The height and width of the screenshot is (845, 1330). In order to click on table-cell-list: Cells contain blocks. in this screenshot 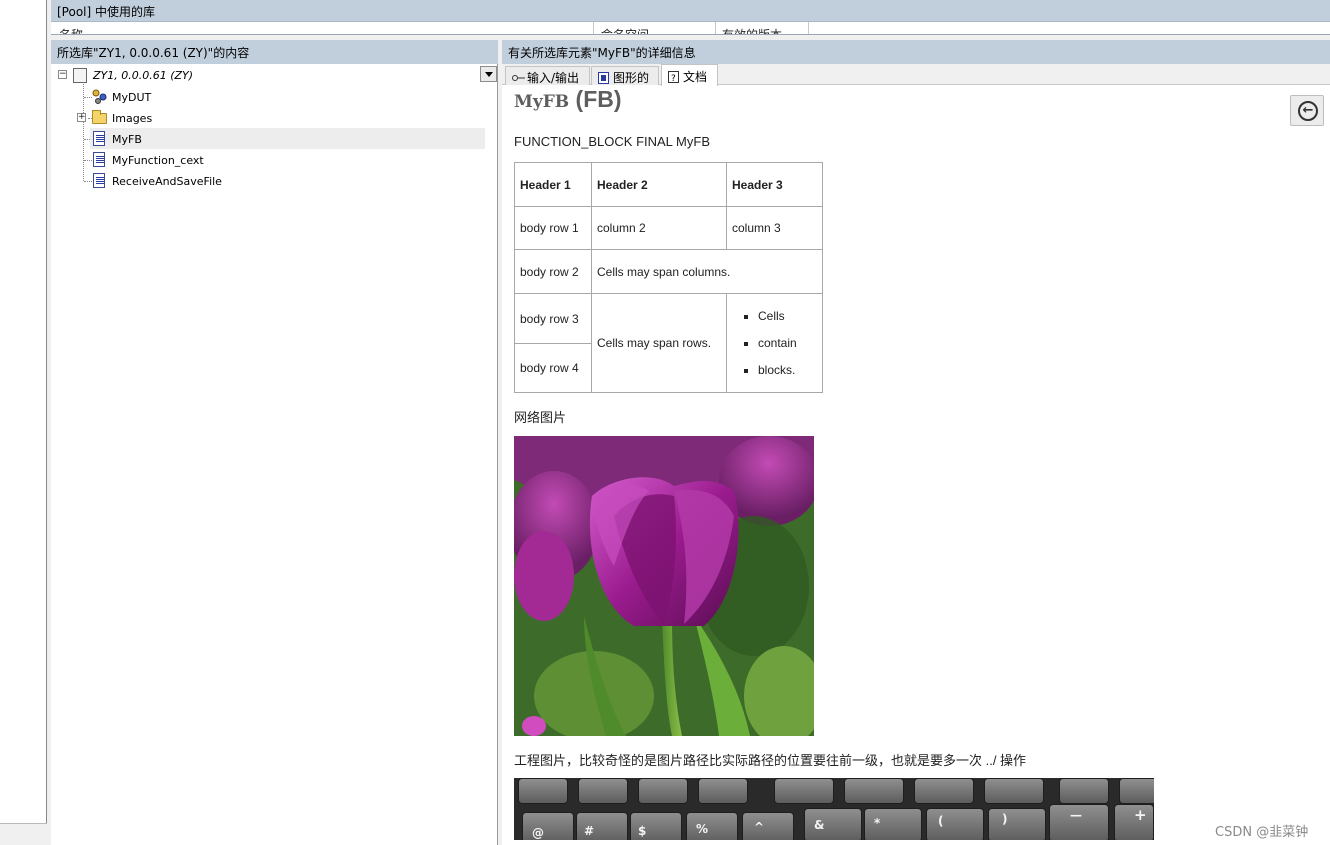, I will do `click(774, 343)`.